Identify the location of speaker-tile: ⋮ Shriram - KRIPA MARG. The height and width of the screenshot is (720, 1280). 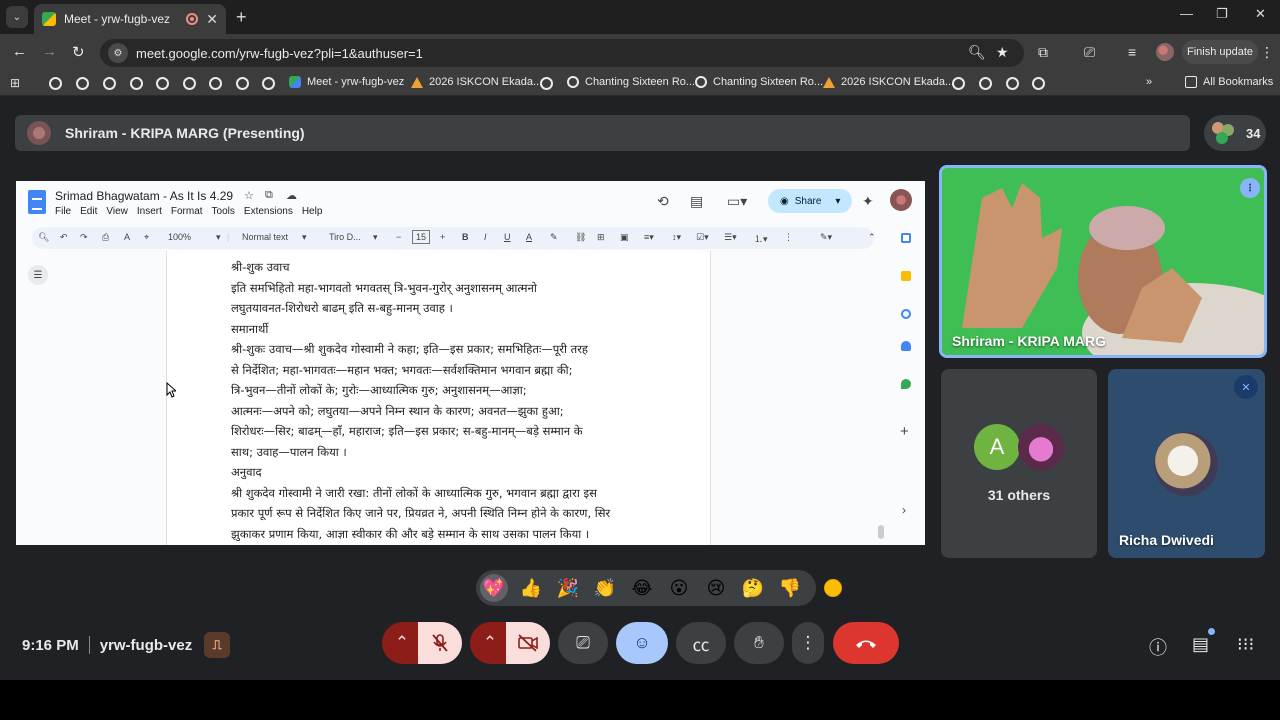
(1103, 261).